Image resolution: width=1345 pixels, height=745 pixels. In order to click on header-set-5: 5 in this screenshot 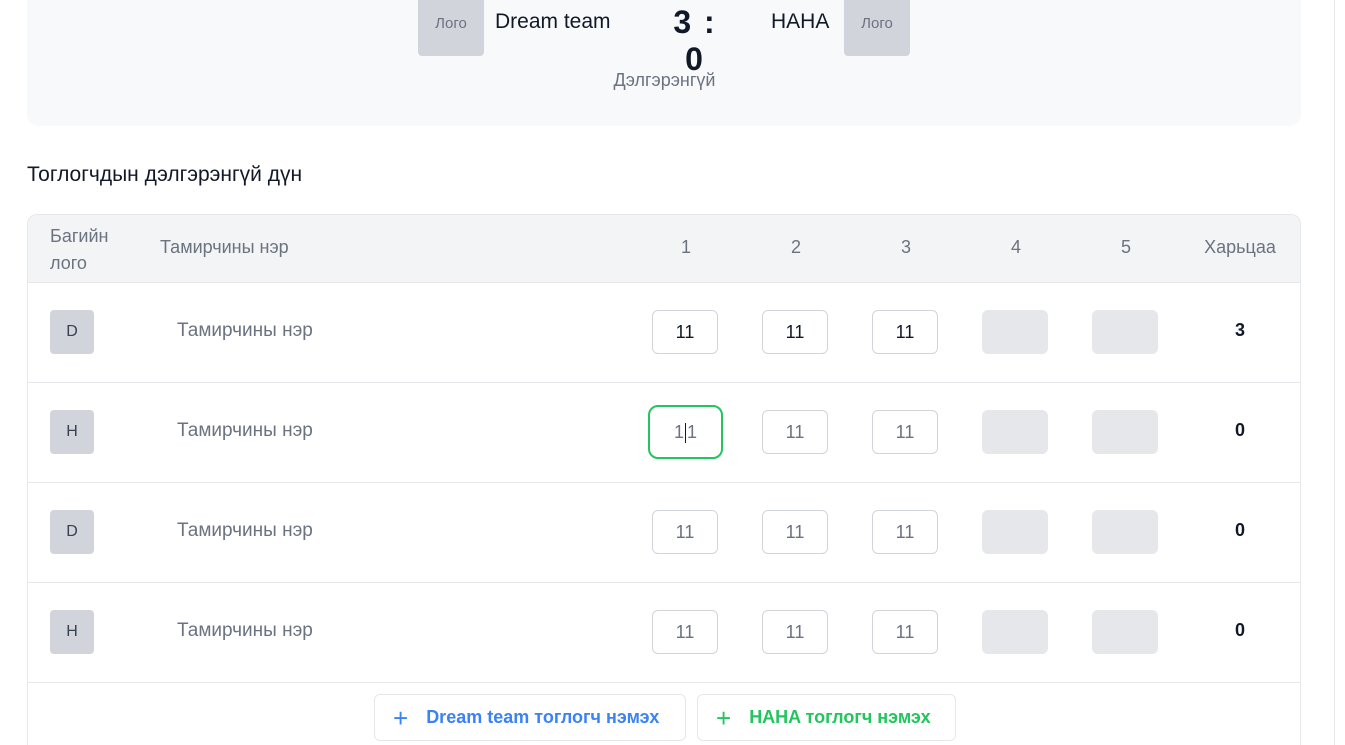, I will do `click(1125, 247)`.